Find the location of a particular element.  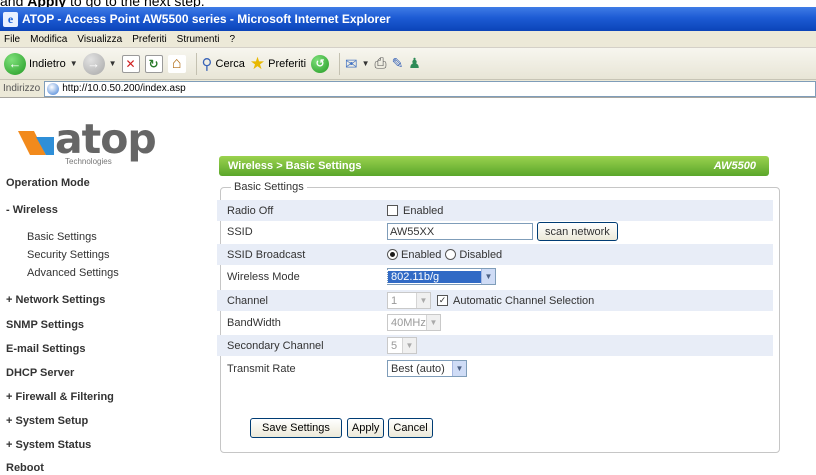

nav-network-settings: + Network Settings is located at coordinates (55, 300).